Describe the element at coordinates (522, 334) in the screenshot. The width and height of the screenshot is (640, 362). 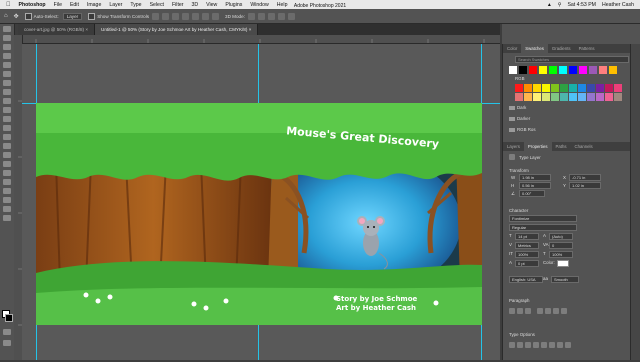
I see `type-options-section-label: Type Options` at that location.